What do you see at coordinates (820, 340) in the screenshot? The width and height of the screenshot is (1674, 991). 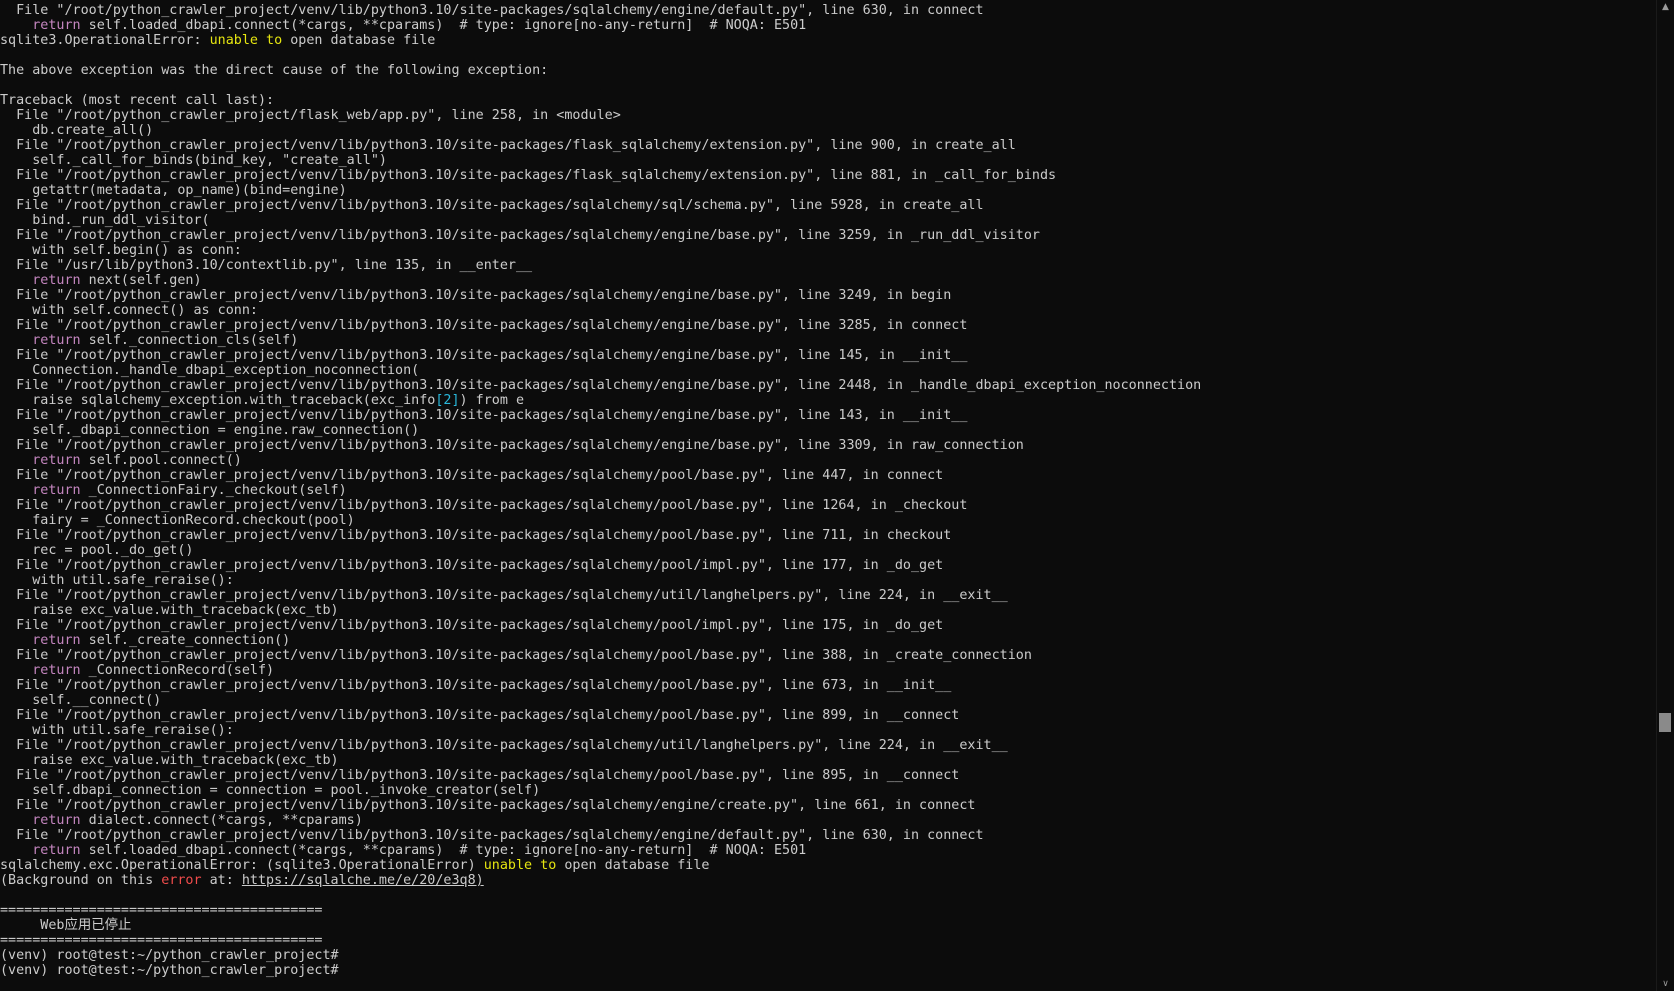 I see `terminal-line: return self._connection_cls(self)` at bounding box center [820, 340].